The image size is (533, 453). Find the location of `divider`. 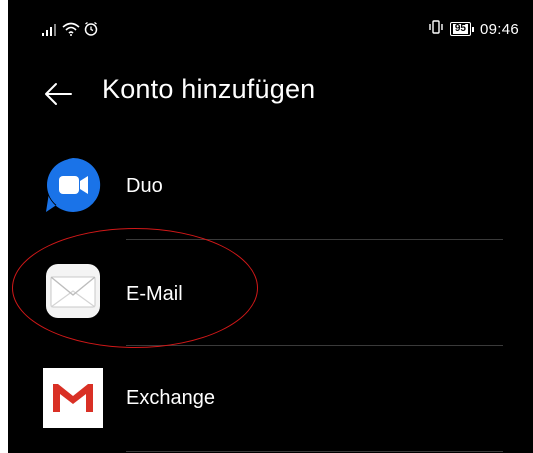

divider is located at coordinates (314, 451).